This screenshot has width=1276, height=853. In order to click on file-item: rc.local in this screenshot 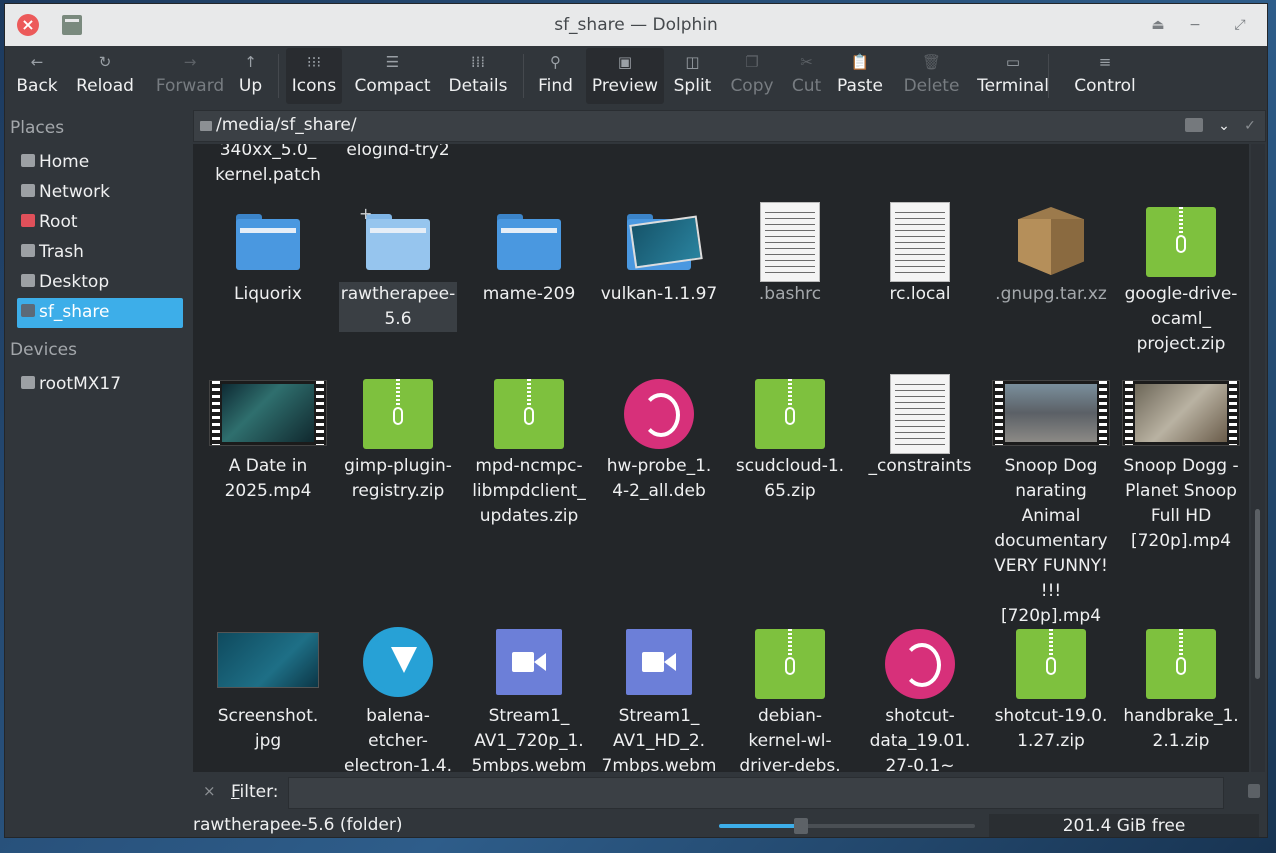, I will do `click(920, 254)`.